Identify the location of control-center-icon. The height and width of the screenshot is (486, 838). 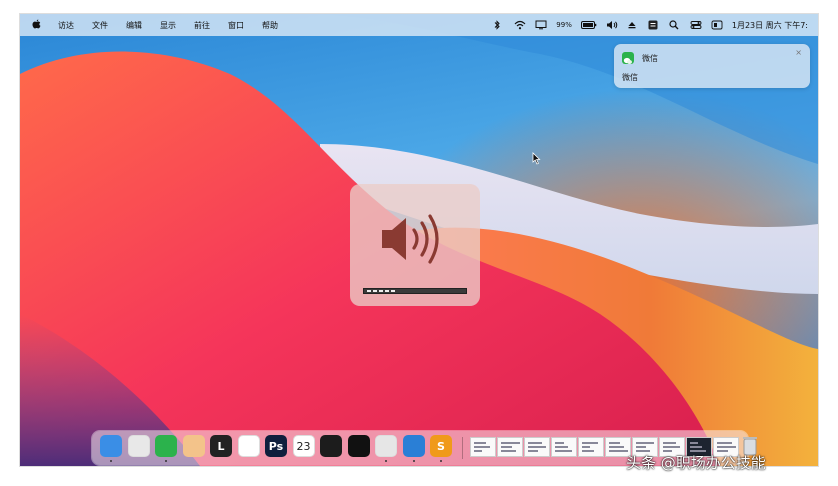
(696, 25).